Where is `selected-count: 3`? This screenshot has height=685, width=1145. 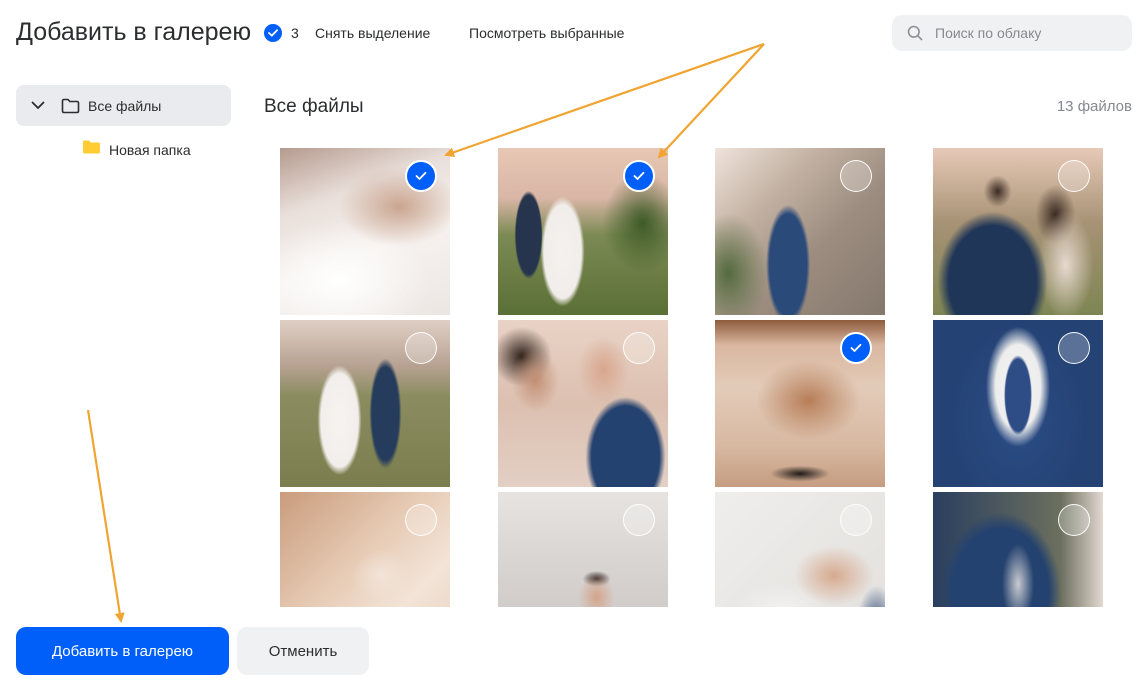
selected-count: 3 is located at coordinates (295, 33).